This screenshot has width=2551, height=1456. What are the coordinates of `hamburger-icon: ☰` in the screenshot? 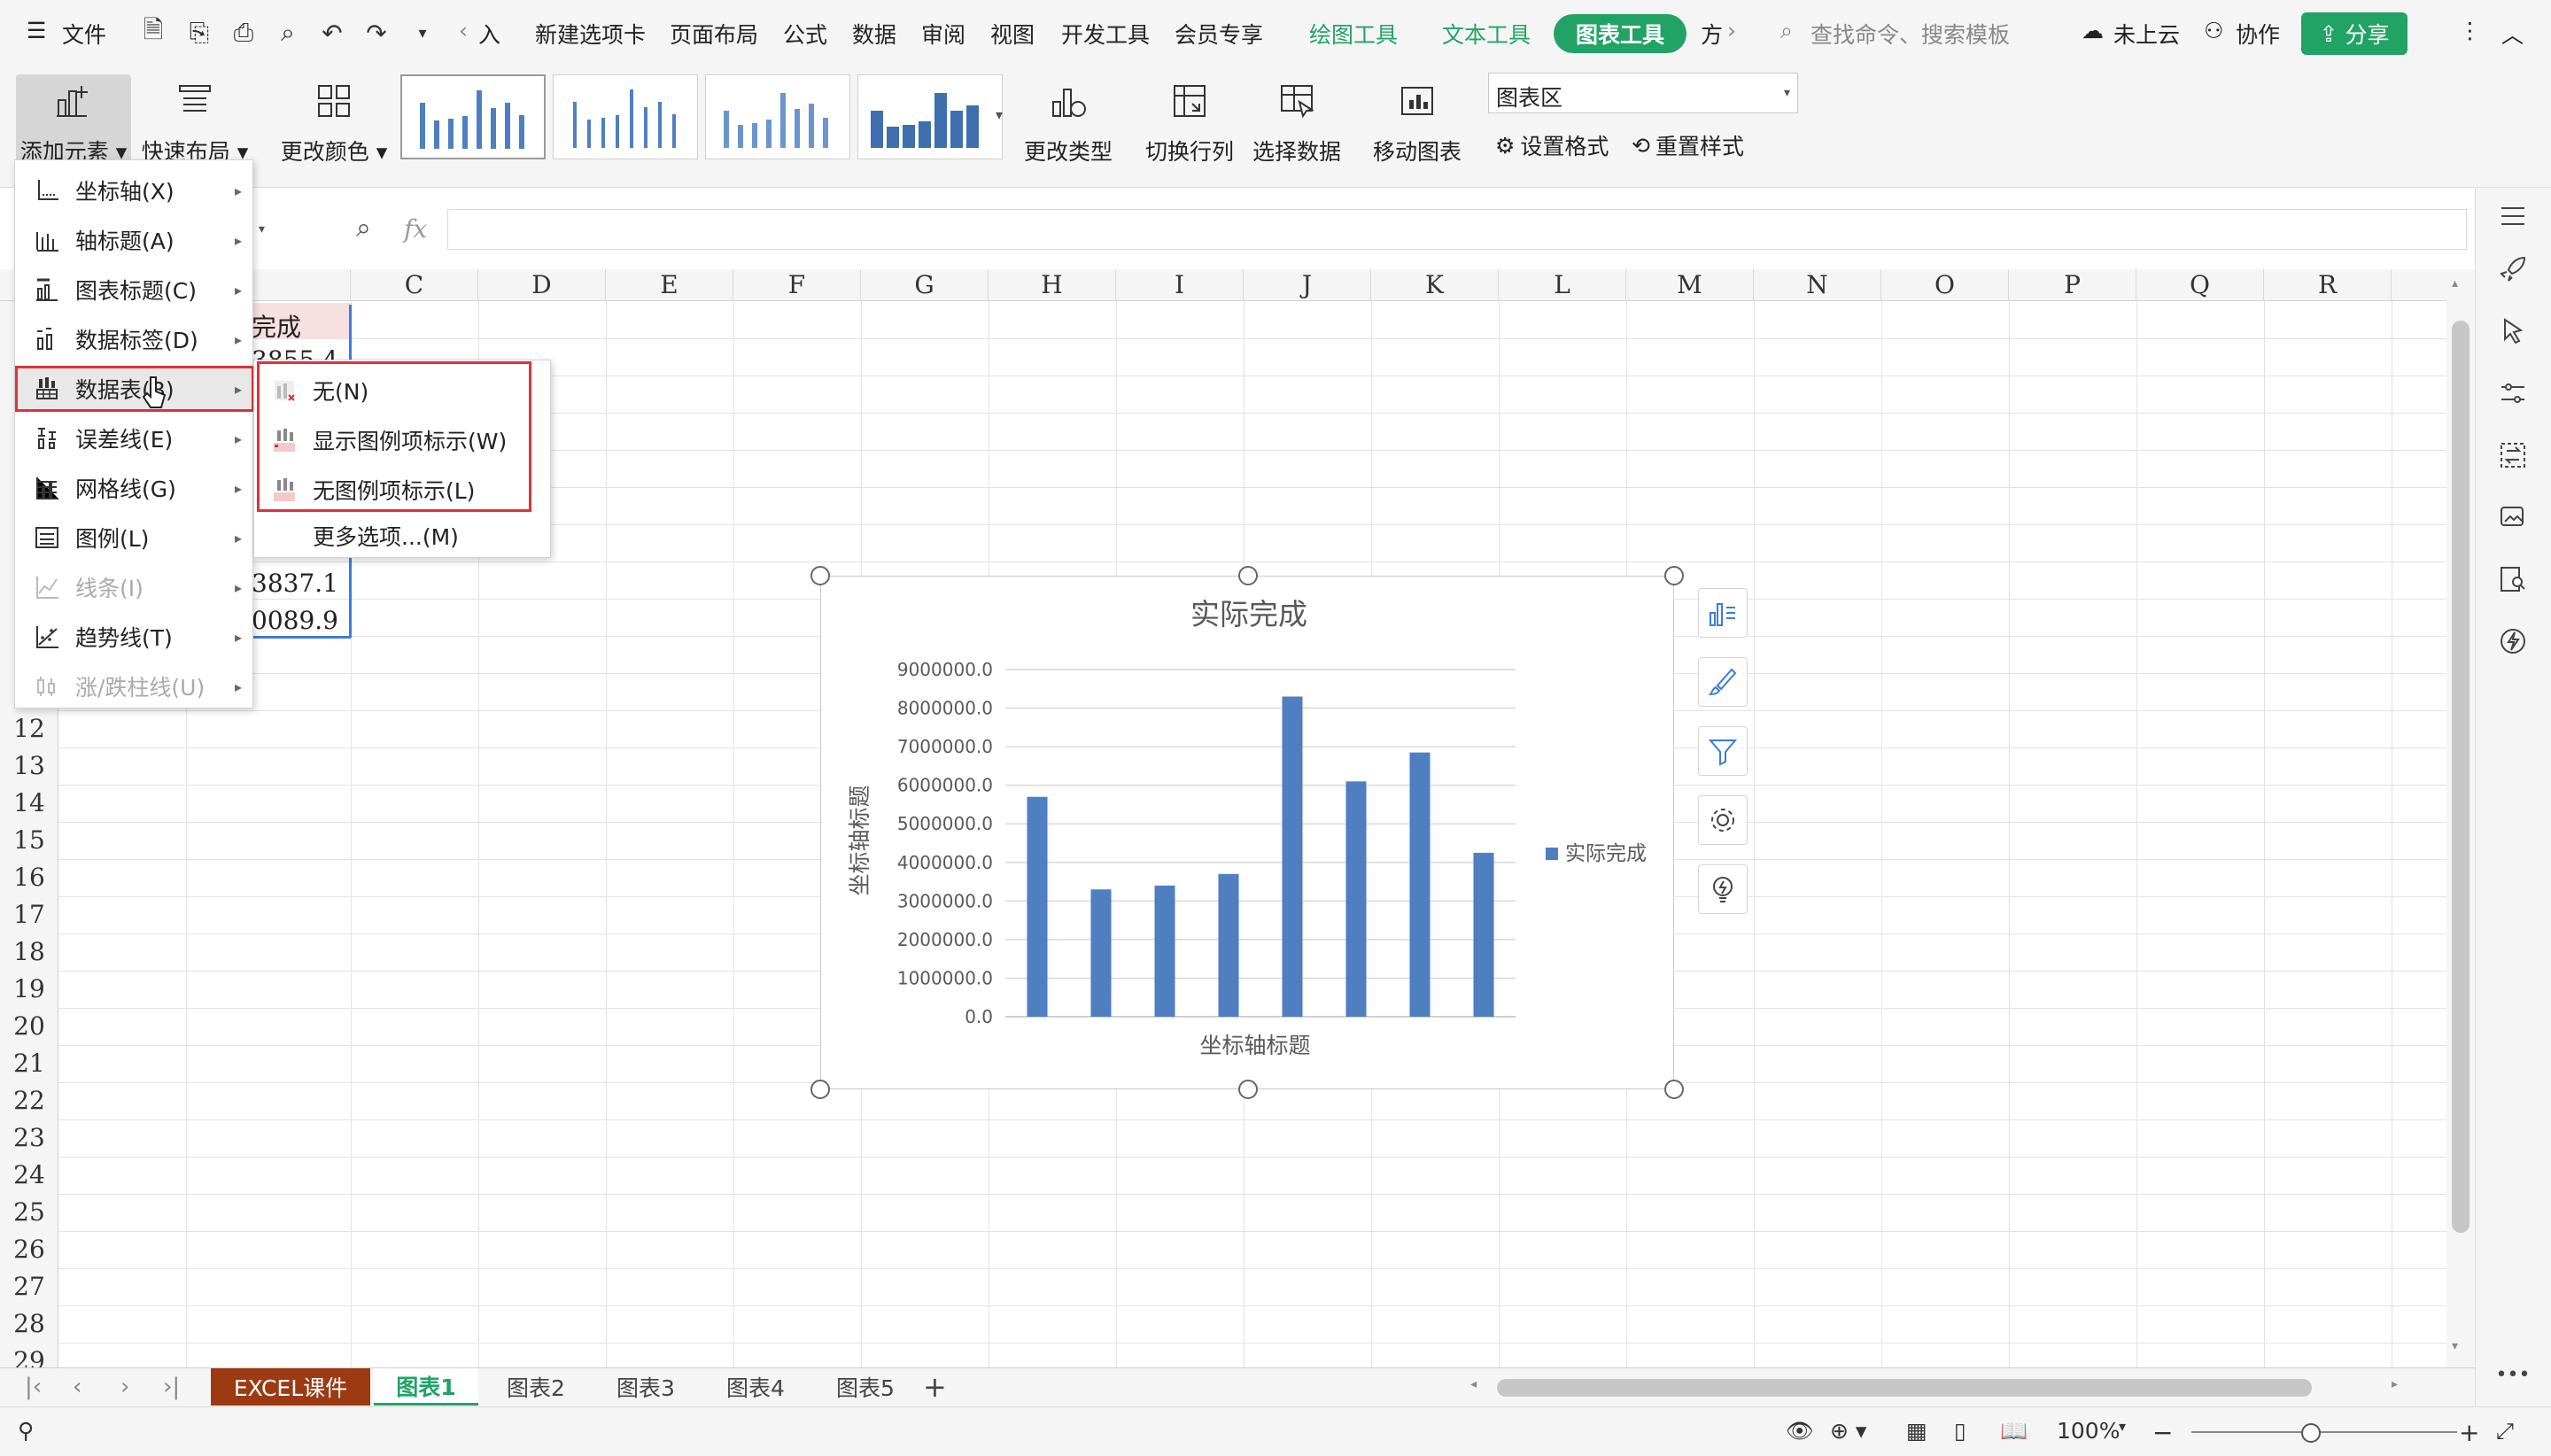 It's located at (37, 30).